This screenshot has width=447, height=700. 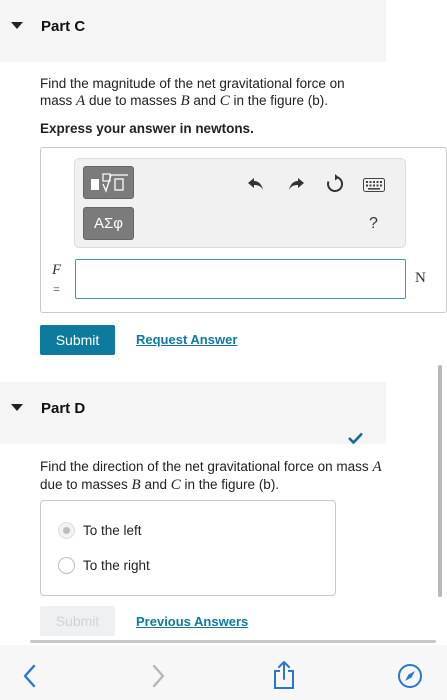 What do you see at coordinates (188, 548) in the screenshot?
I see `direction-options` at bounding box center [188, 548].